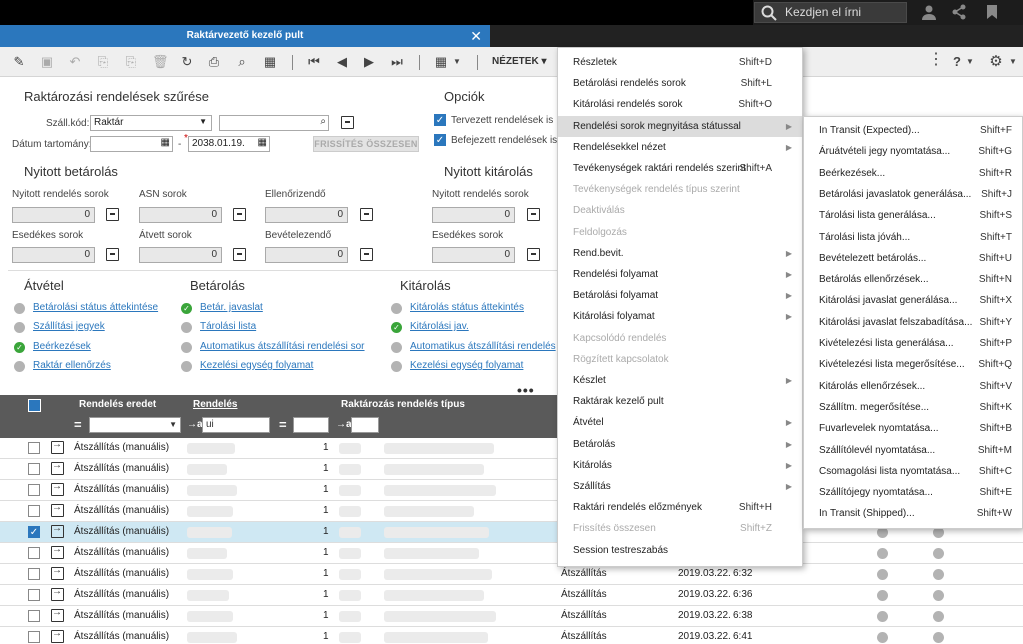  What do you see at coordinates (996, 61) in the screenshot?
I see `gear-icon: ⚙` at bounding box center [996, 61].